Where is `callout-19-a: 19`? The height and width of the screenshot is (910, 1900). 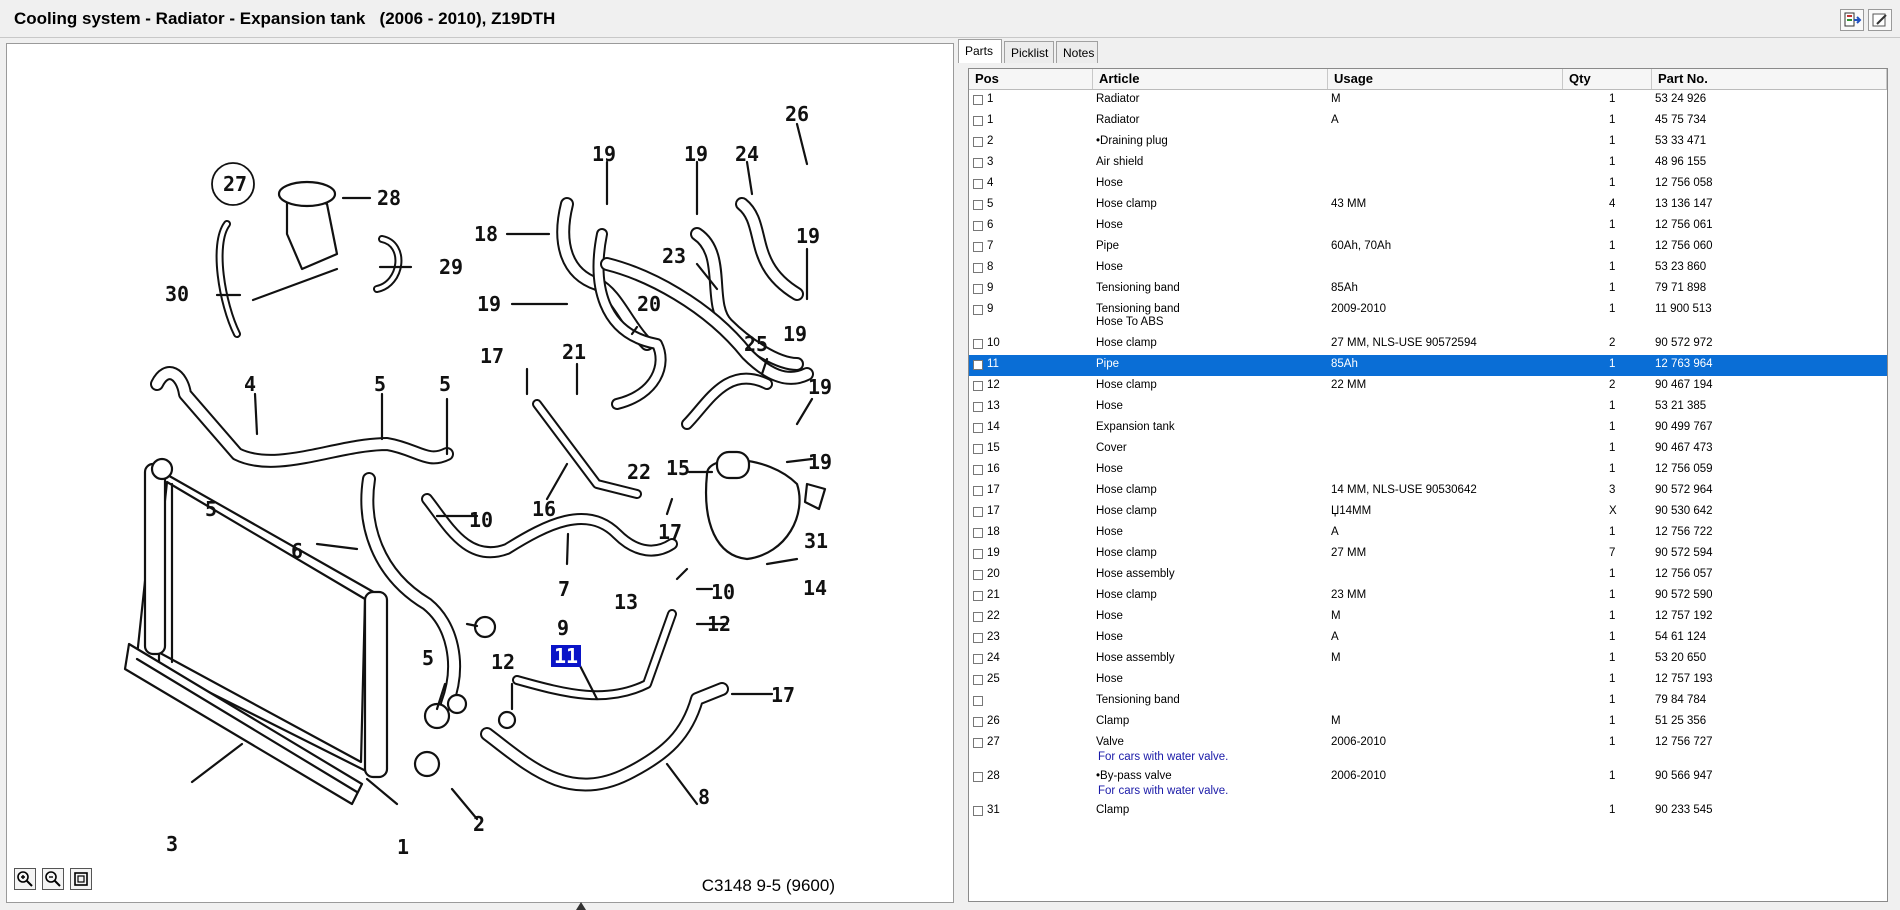
callout-19-a: 19 is located at coordinates (604, 154).